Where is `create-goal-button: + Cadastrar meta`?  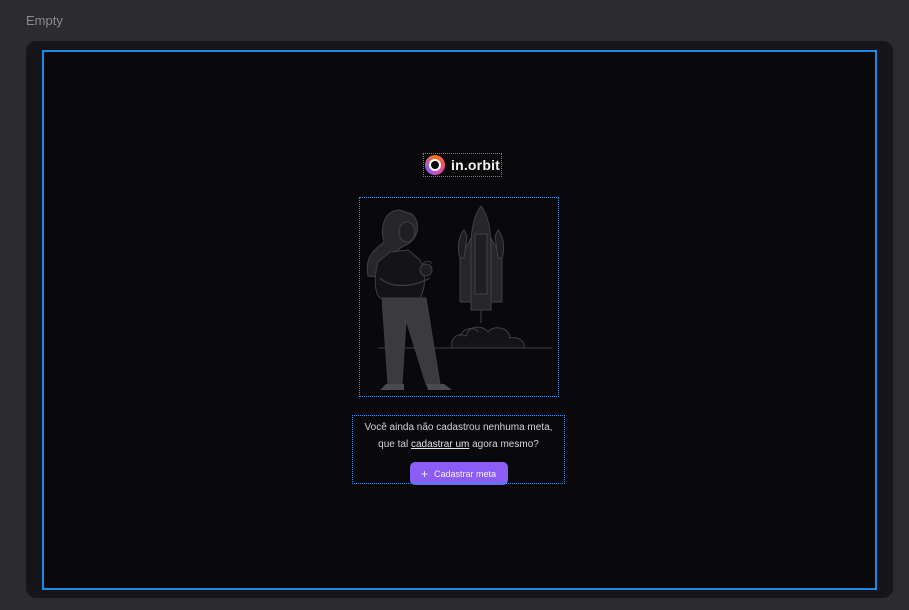 create-goal-button: + Cadastrar meta is located at coordinates (458, 473).